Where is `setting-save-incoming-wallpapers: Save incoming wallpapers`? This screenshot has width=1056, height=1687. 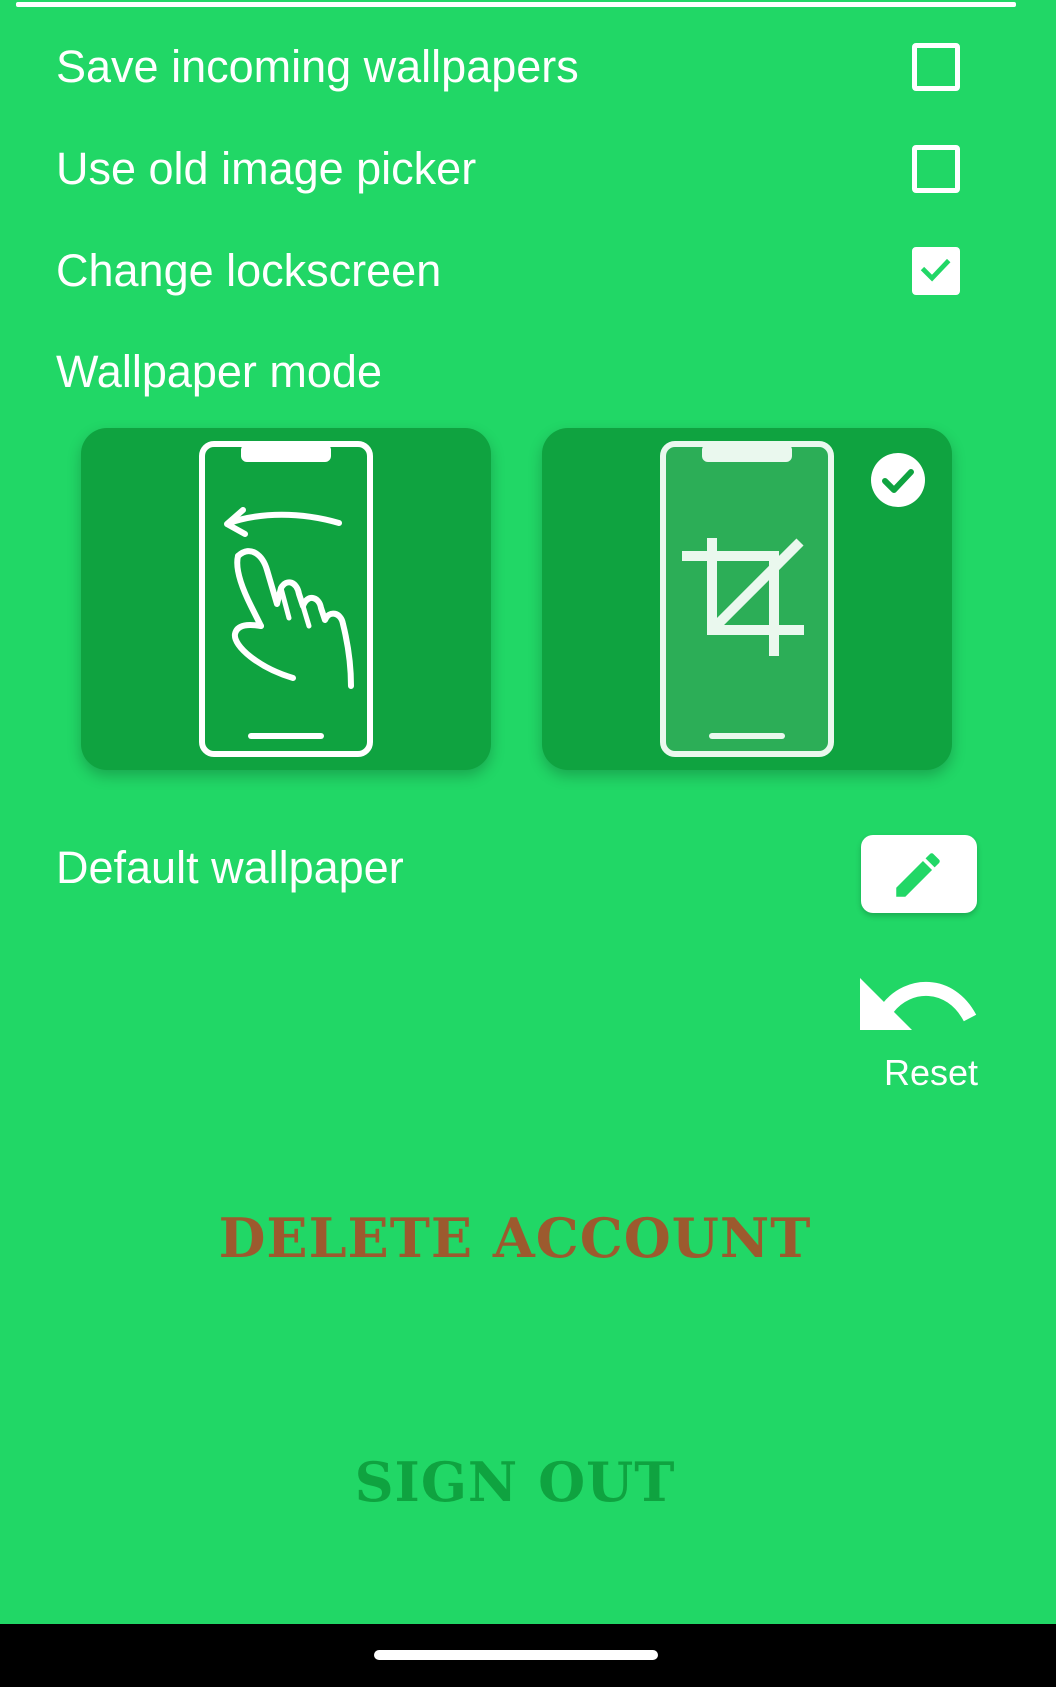 setting-save-incoming-wallpapers: Save incoming wallpapers is located at coordinates (521, 67).